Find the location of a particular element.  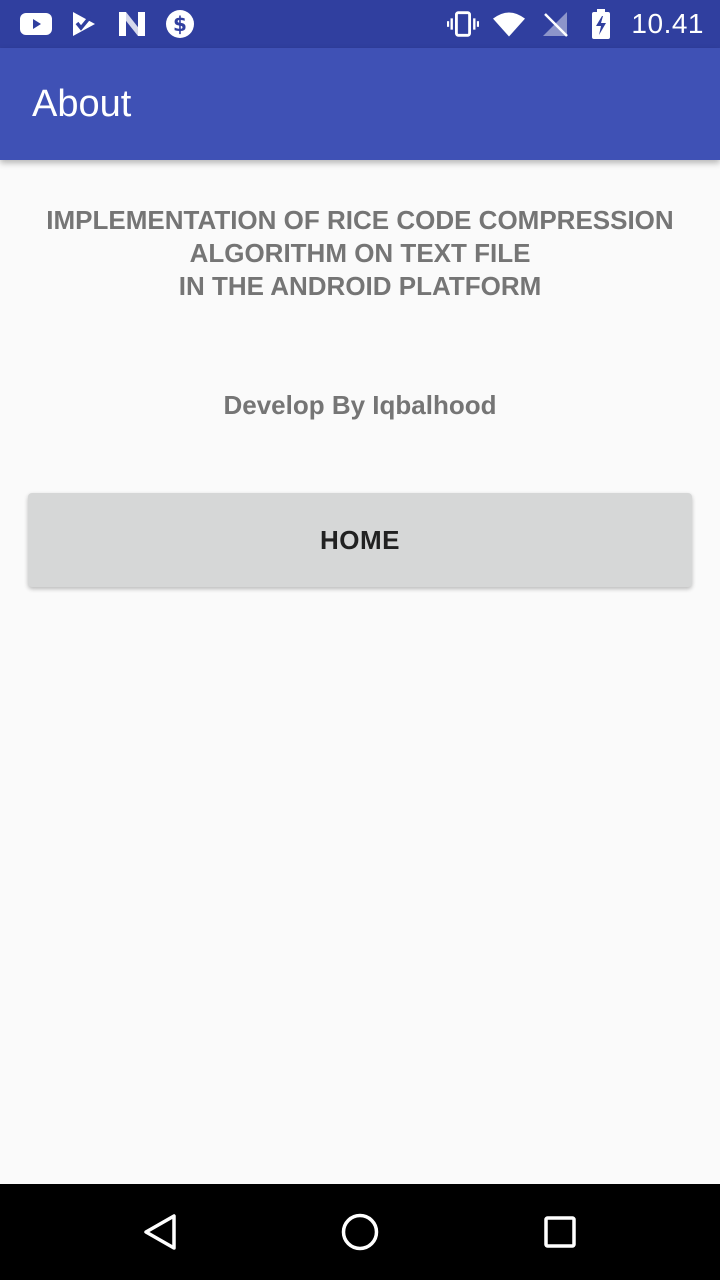

recents-icon is located at coordinates (560, 1232).